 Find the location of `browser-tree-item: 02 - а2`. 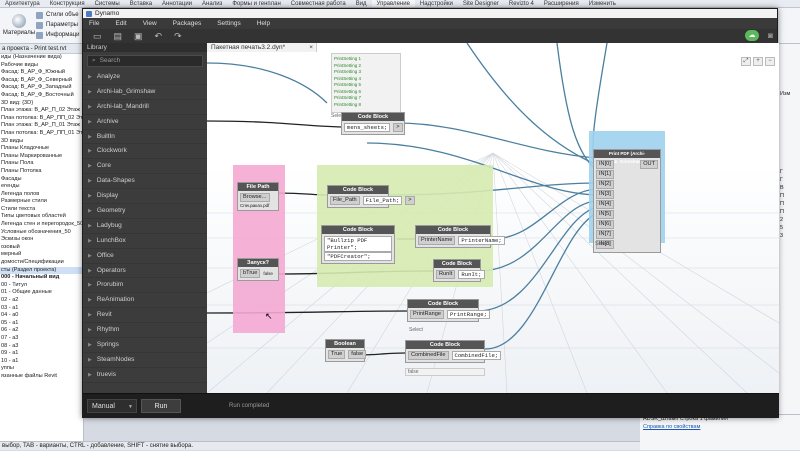

browser-tree-item: 02 - а2 is located at coordinates (41, 301).